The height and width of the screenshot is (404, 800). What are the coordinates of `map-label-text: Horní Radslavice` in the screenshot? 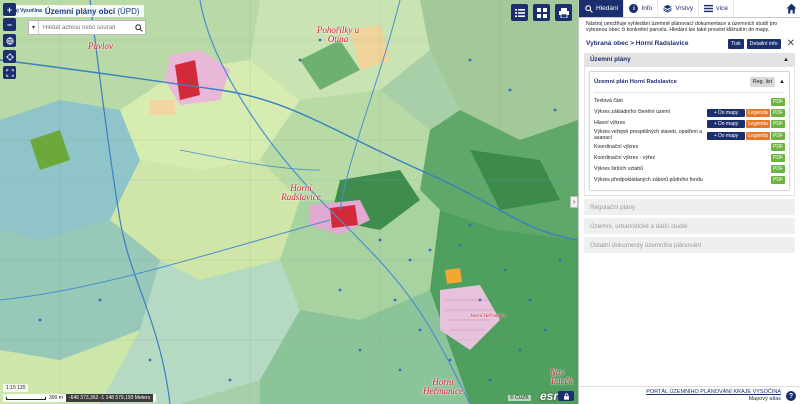 It's located at (301, 192).